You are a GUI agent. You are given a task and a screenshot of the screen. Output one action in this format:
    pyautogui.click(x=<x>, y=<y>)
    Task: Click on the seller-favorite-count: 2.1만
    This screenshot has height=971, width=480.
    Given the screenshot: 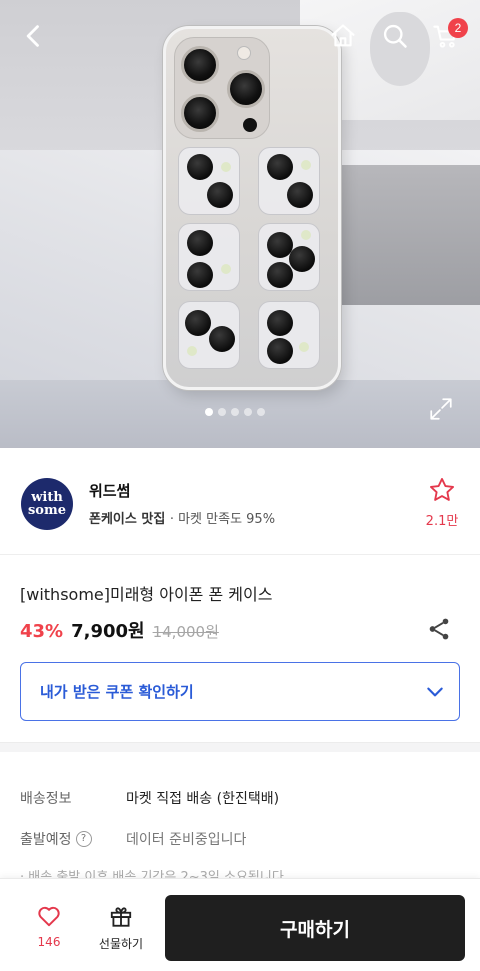 What is the action you would take?
    pyautogui.click(x=442, y=521)
    